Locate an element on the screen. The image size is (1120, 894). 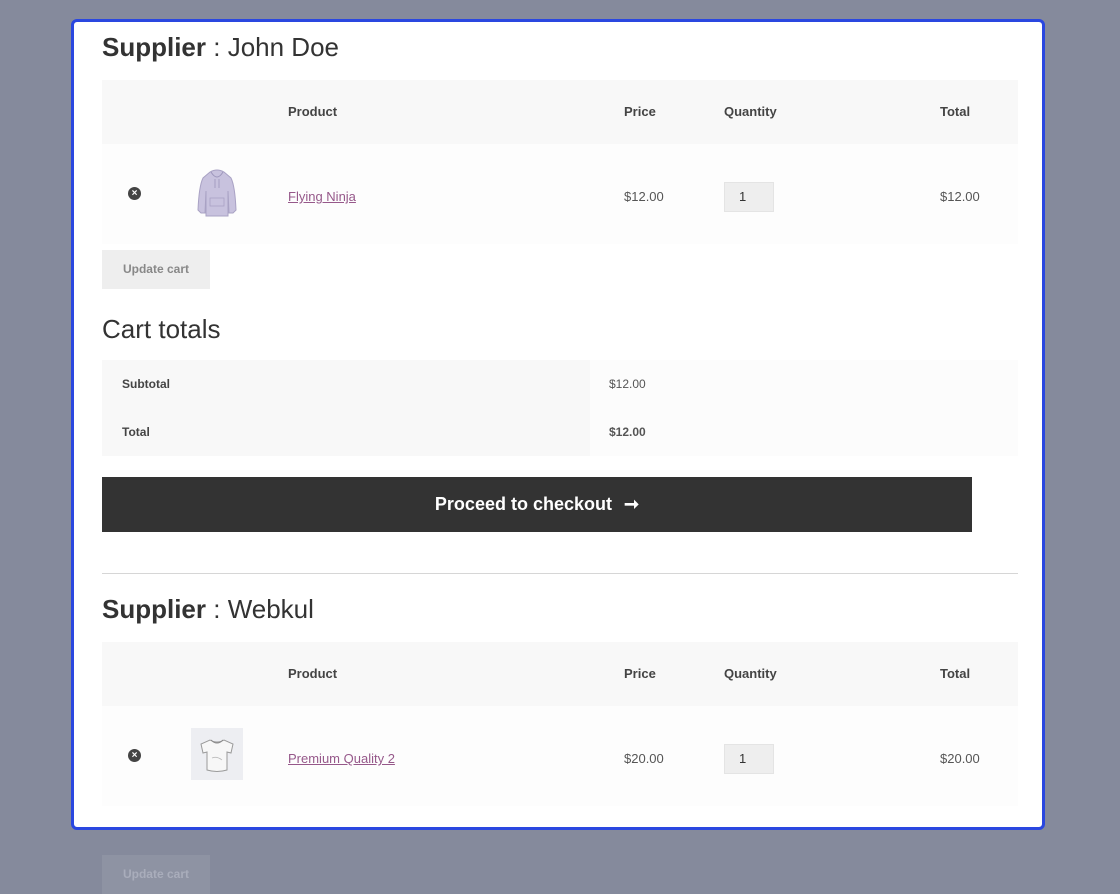
arrow-right-icon: ➞ is located at coordinates (631, 504).